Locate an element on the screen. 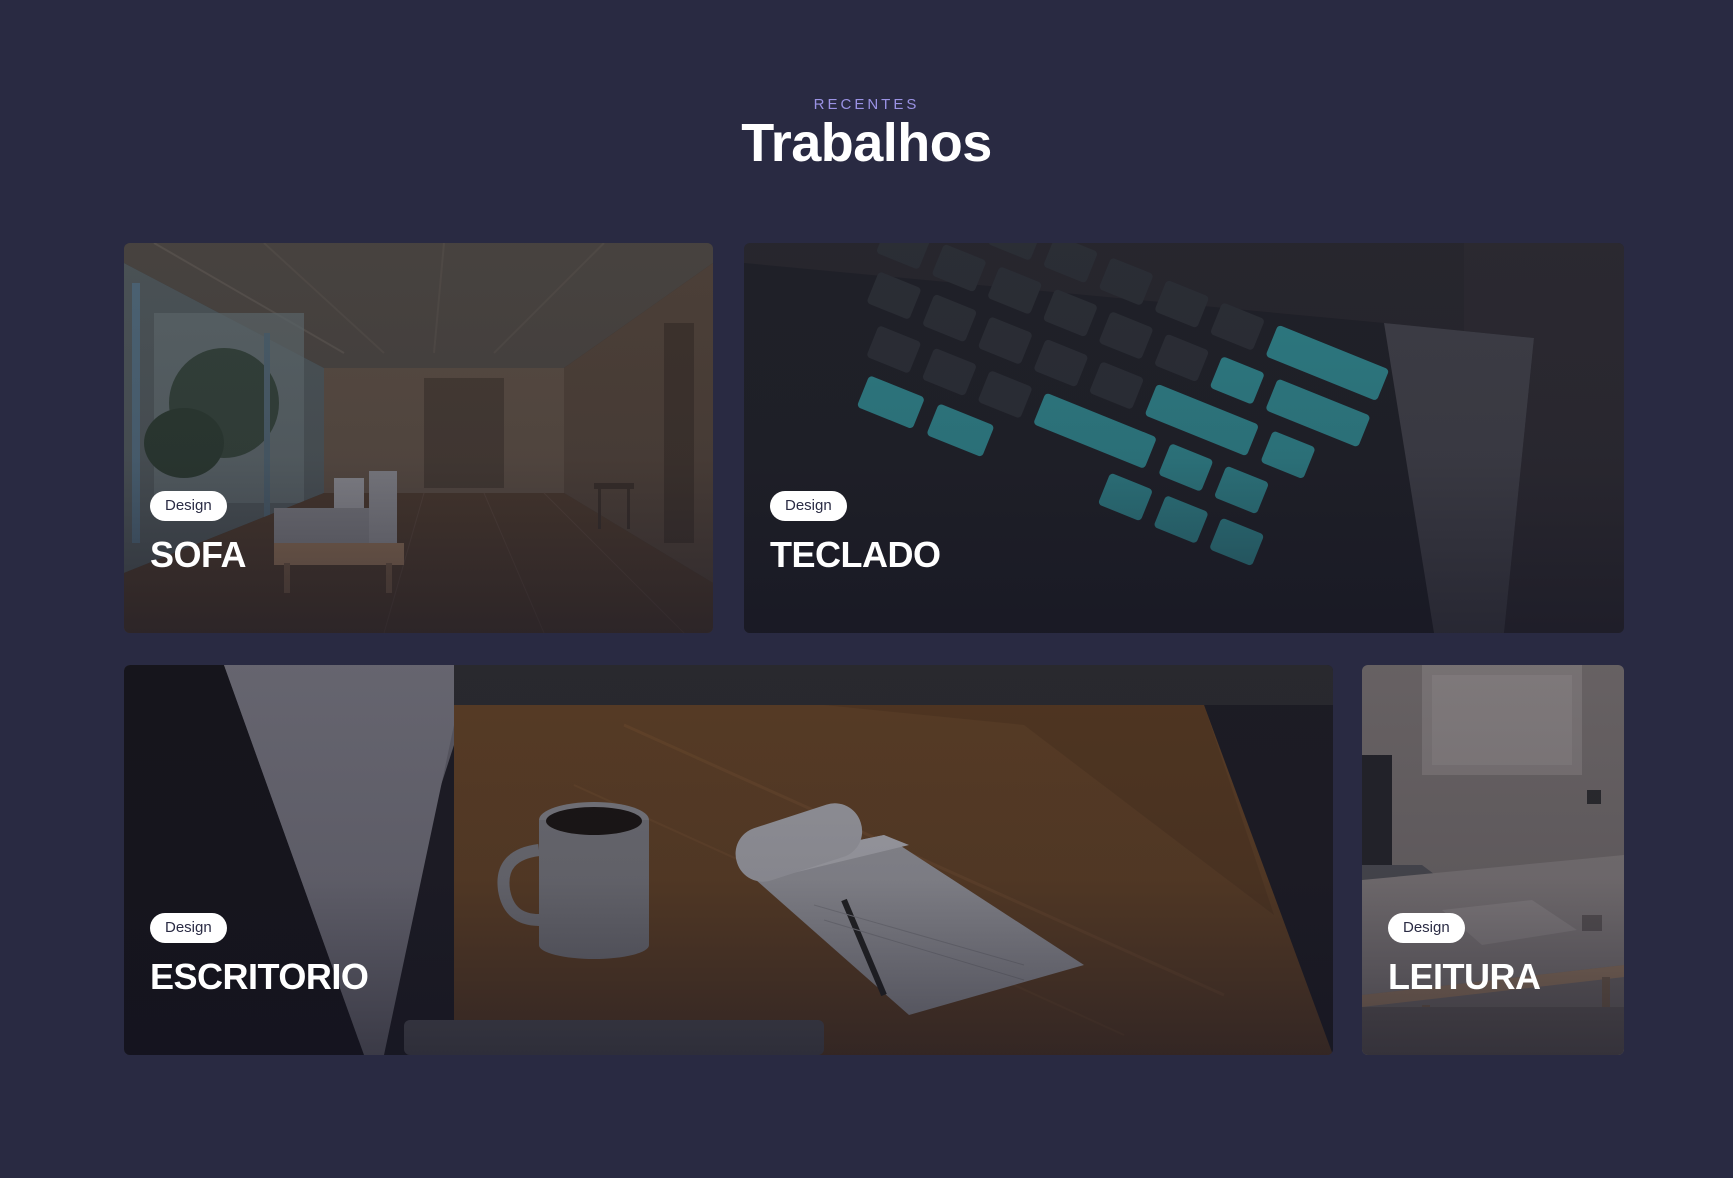 The image size is (1733, 1178). project-title: TECLADO is located at coordinates (855, 554).